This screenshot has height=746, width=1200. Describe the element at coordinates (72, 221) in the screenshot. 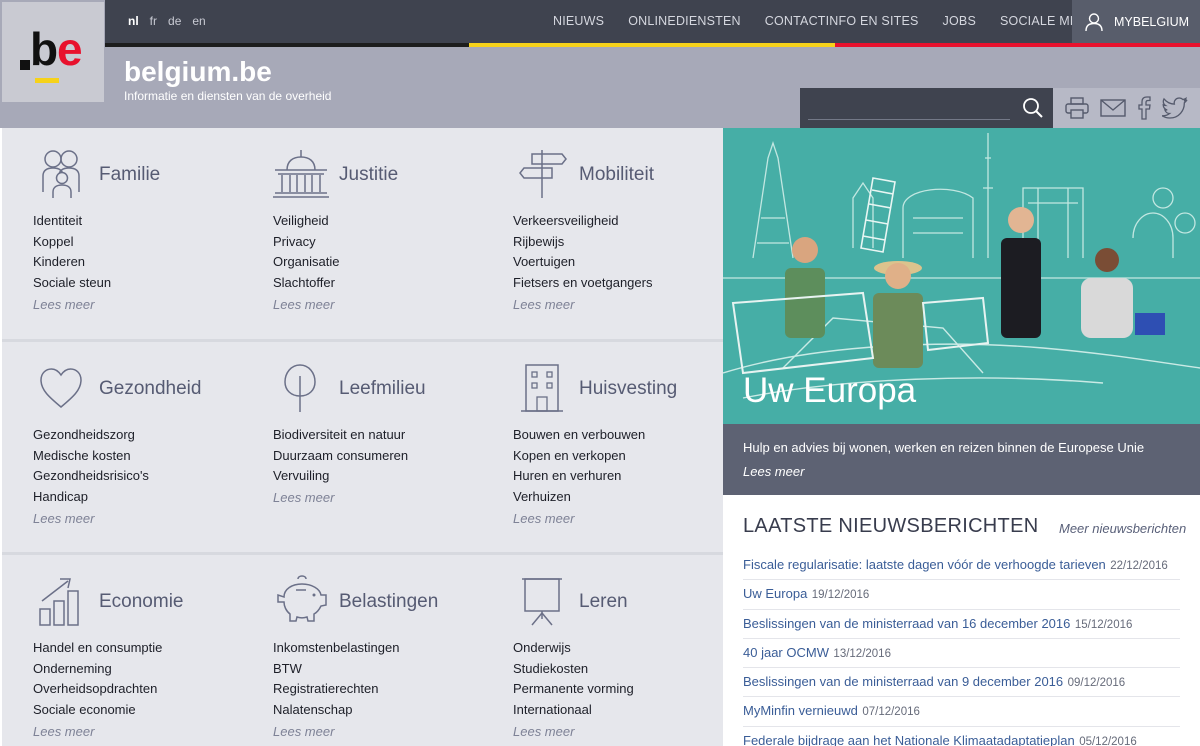

I see `category-link: Identiteit` at that location.